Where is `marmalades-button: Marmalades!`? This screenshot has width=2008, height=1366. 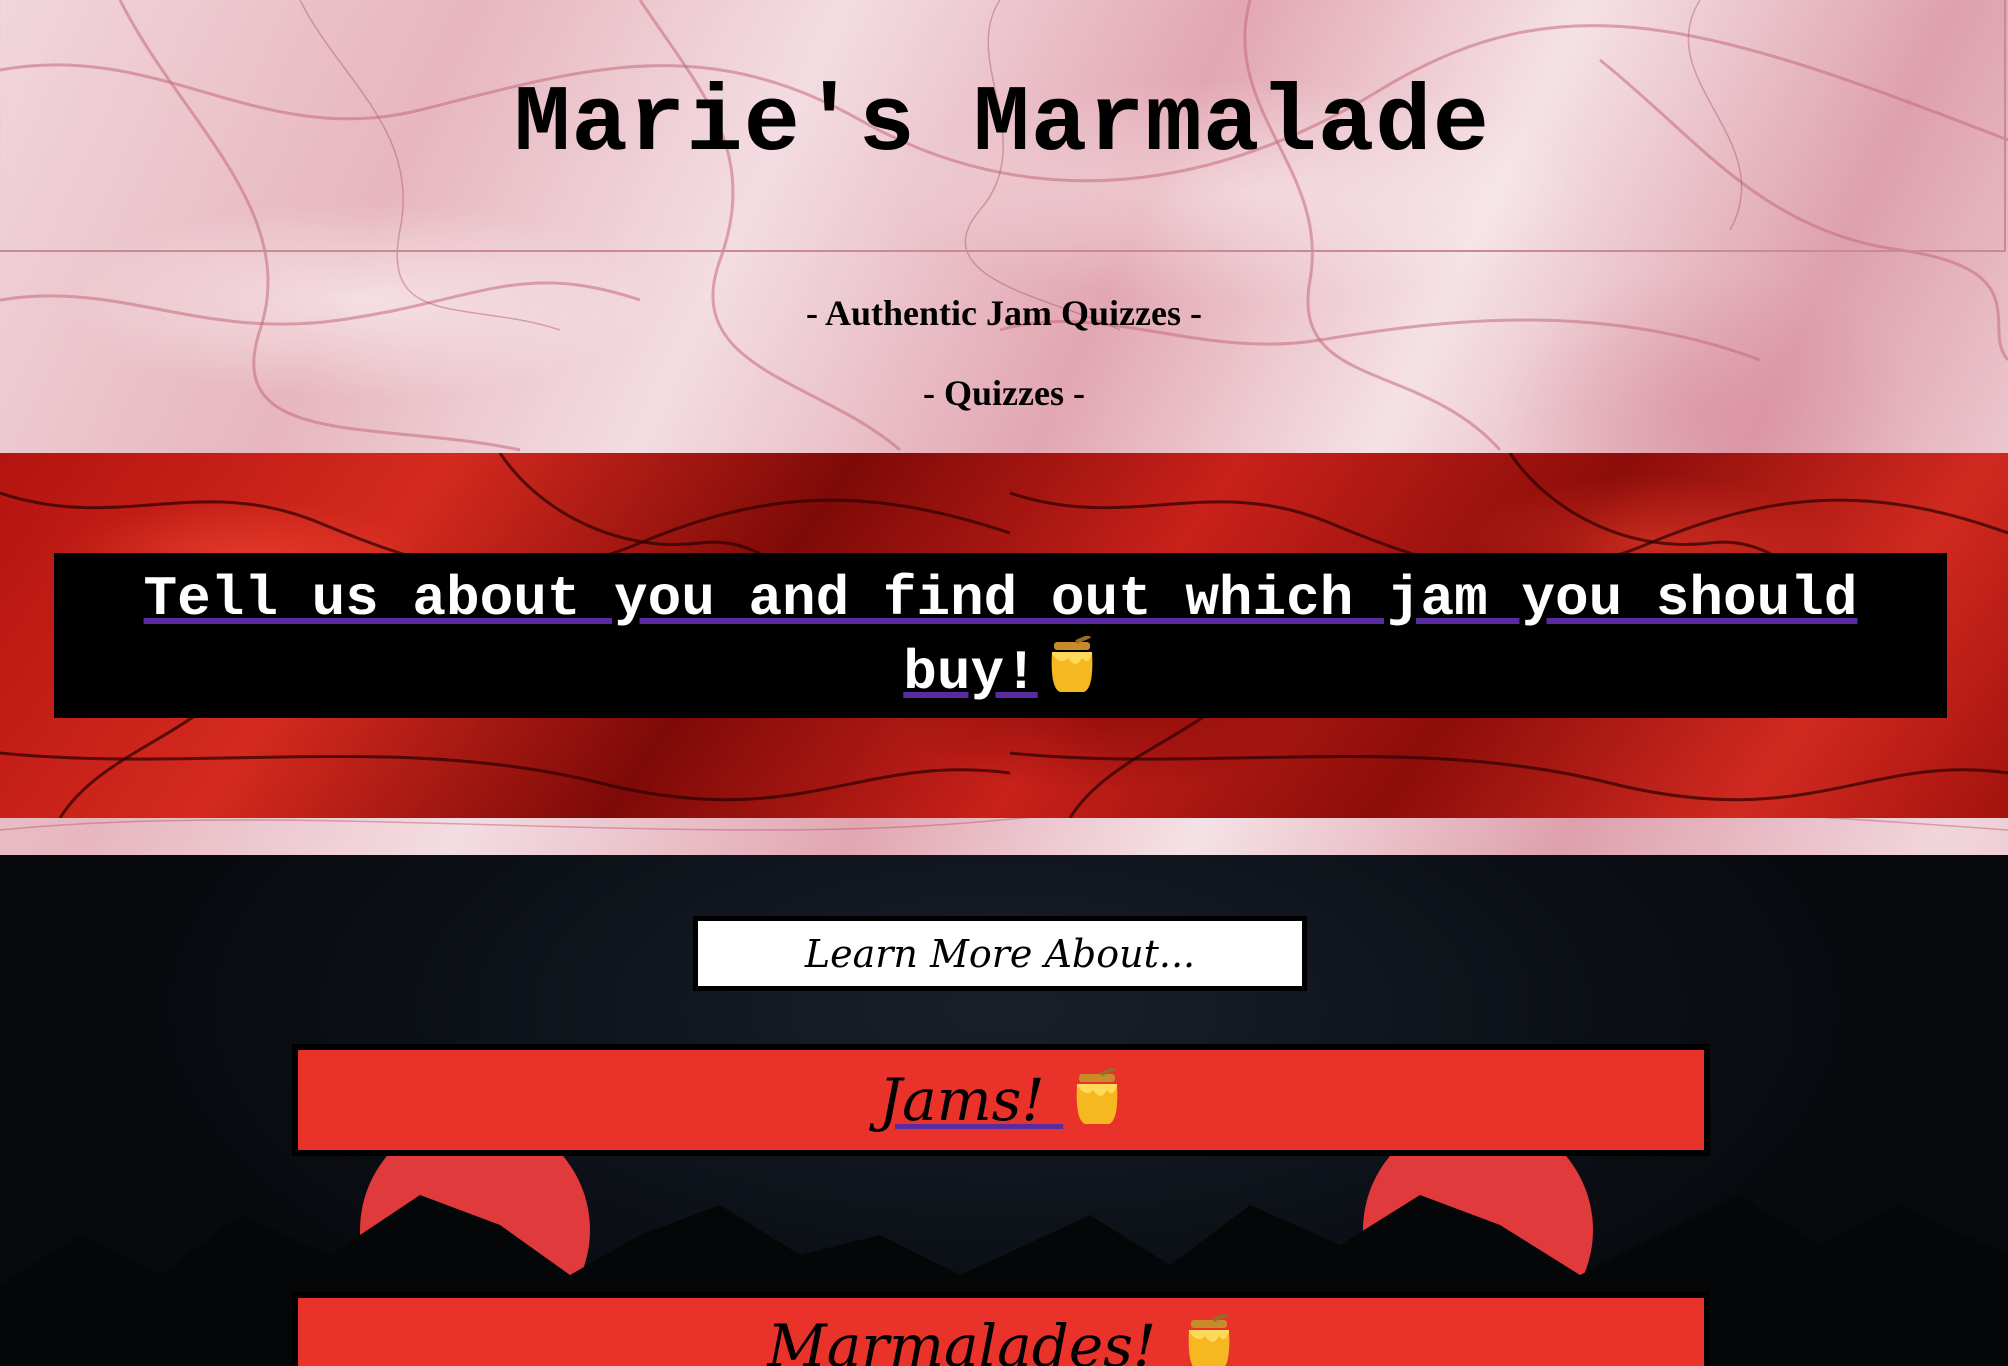 marmalades-button: Marmalades! is located at coordinates (1001, 1329).